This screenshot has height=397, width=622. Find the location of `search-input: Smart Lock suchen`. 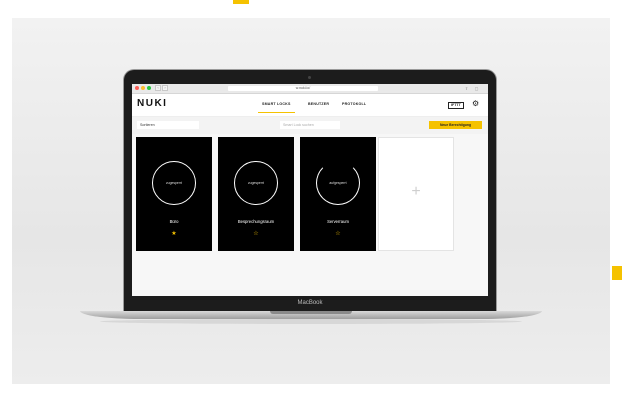

search-input: Smart Lock suchen is located at coordinates (310, 125).